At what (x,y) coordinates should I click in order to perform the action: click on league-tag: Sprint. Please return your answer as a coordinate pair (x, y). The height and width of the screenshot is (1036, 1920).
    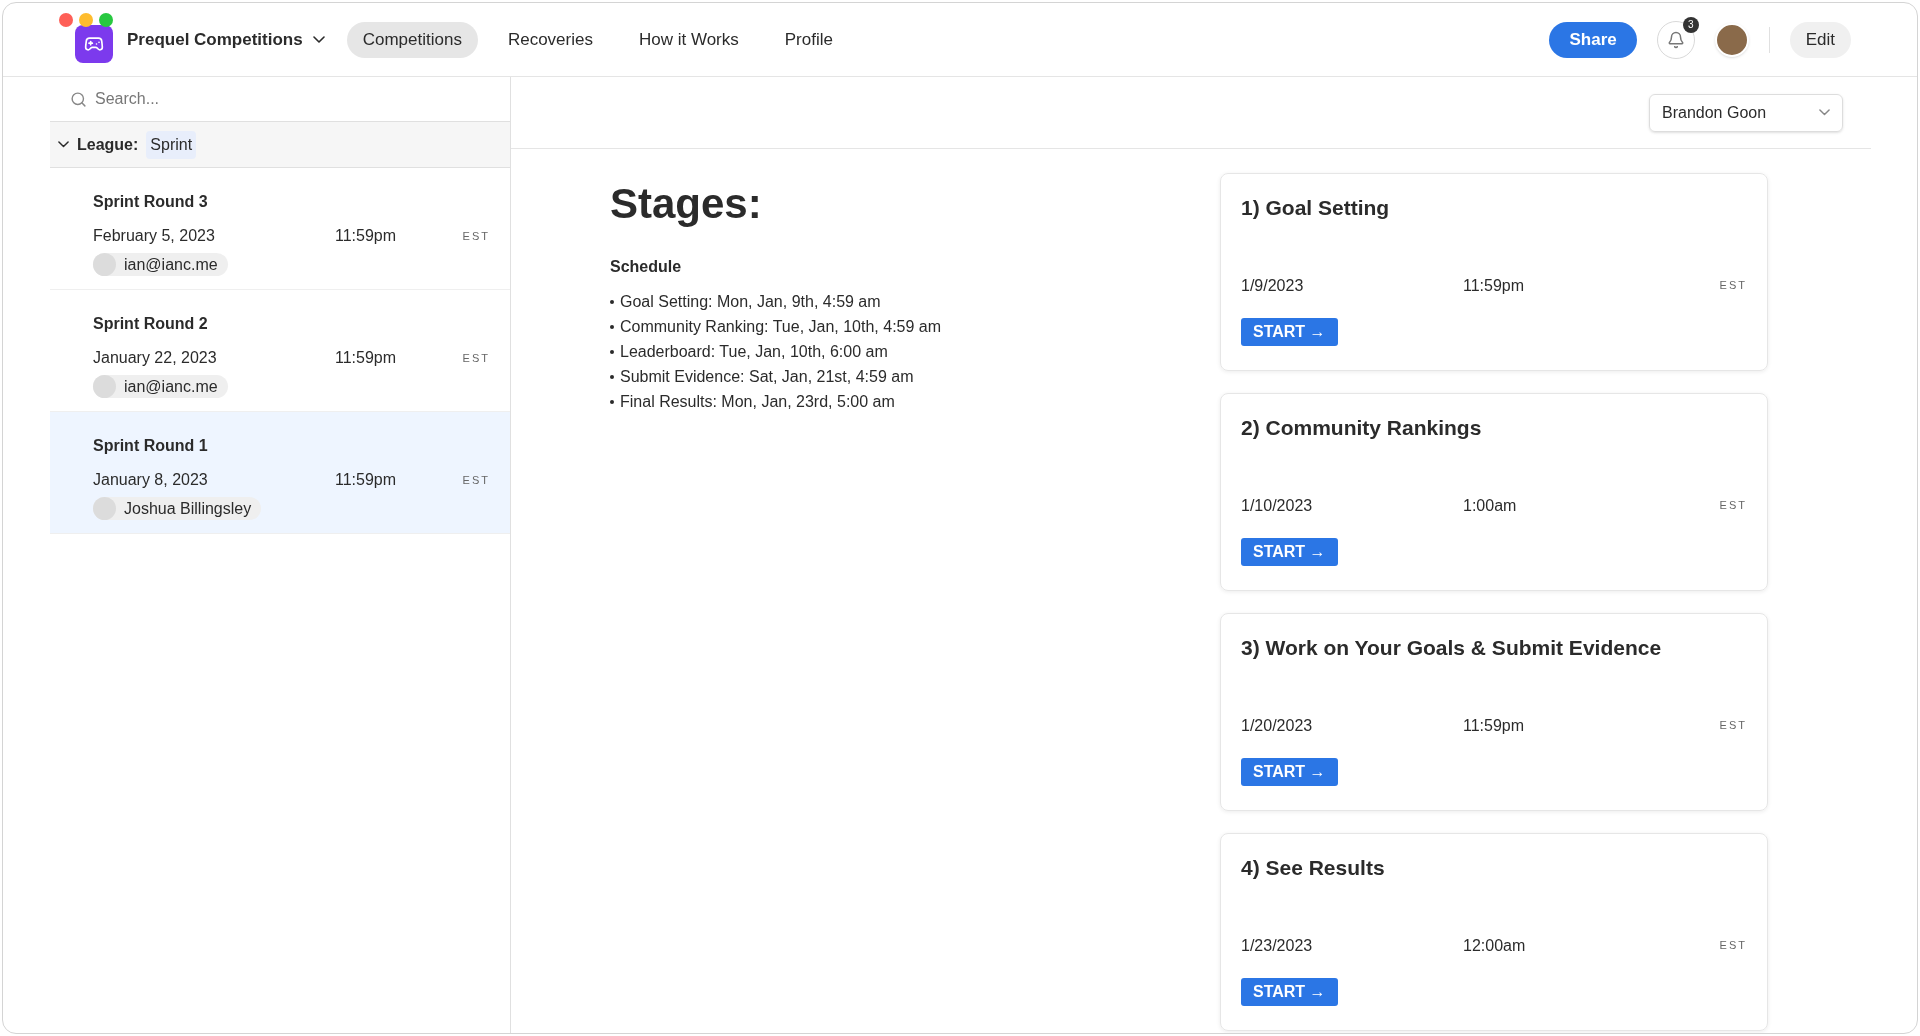
    Looking at the image, I should click on (171, 144).